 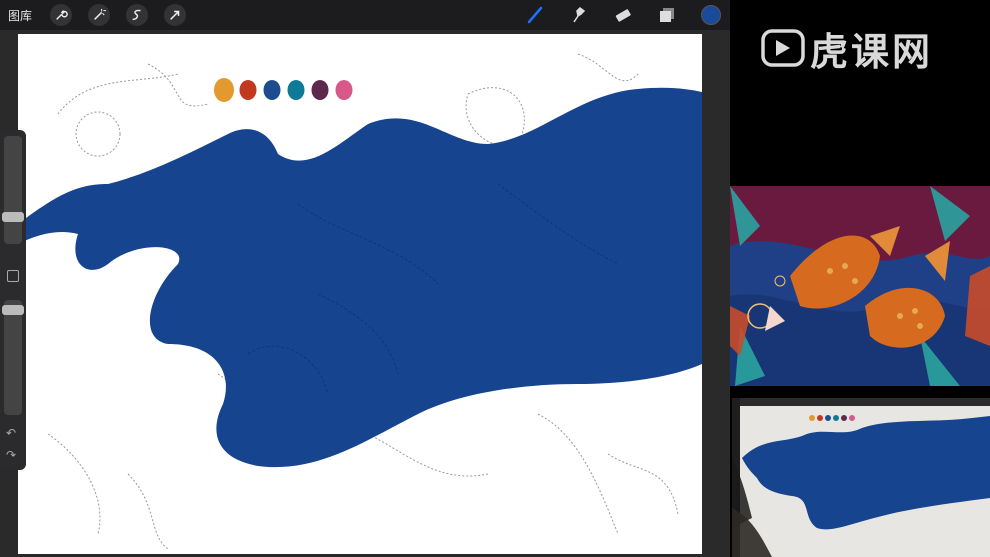 I want to click on watermark: 虎课网, so click(x=867, y=48).